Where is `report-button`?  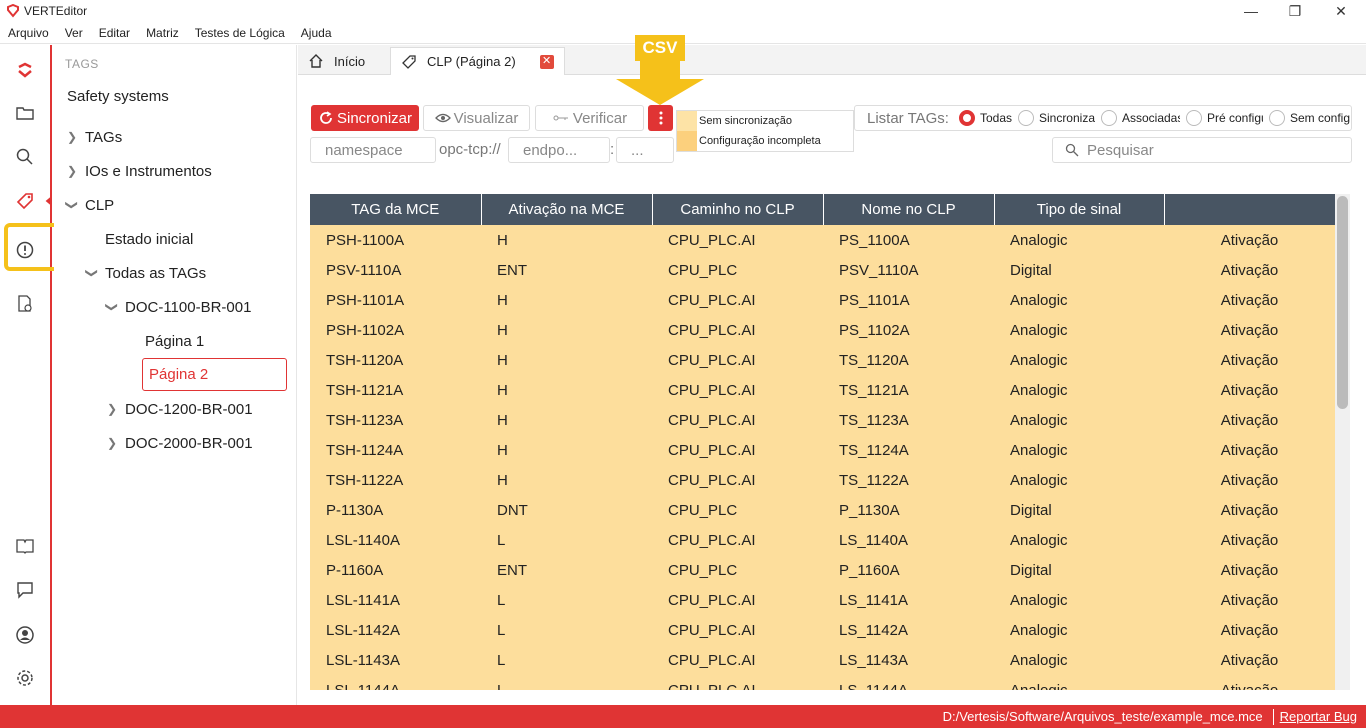
report-button is located at coordinates (25, 304).